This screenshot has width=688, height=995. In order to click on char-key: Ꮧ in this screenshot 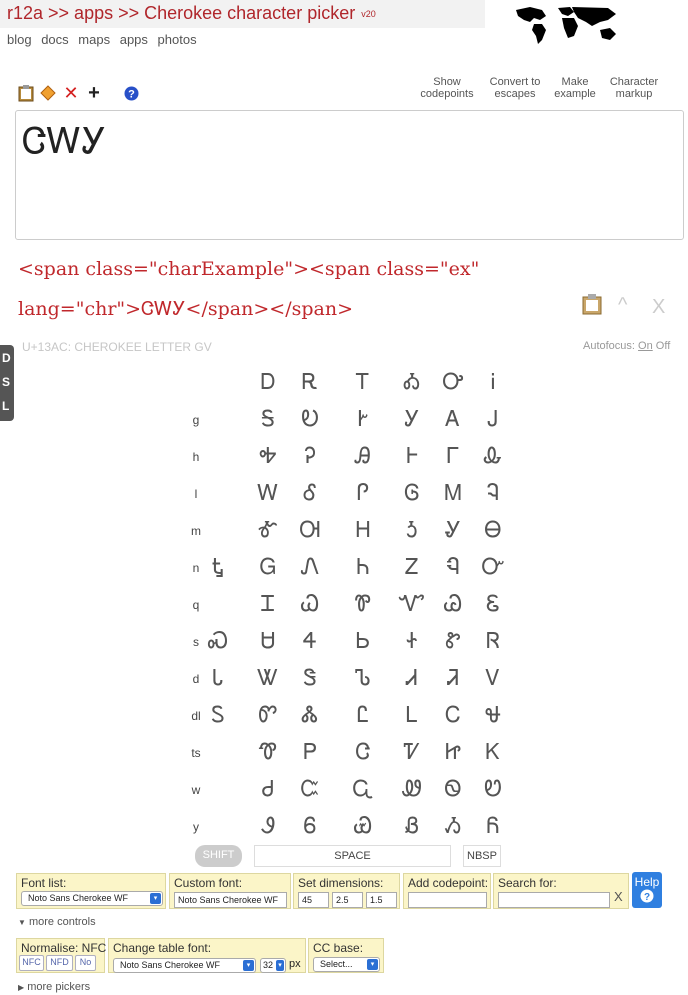, I will do `click(412, 678)`.